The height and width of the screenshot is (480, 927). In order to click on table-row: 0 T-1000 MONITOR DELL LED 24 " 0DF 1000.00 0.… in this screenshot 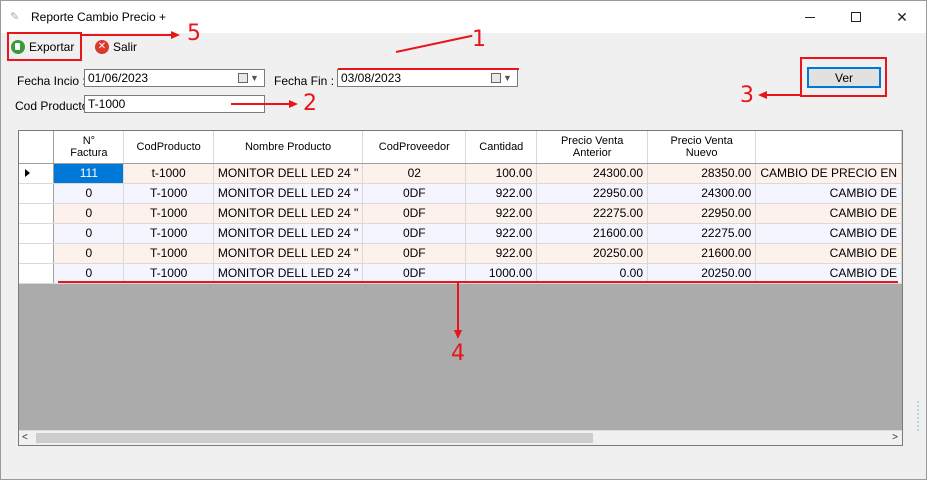, I will do `click(460, 273)`.